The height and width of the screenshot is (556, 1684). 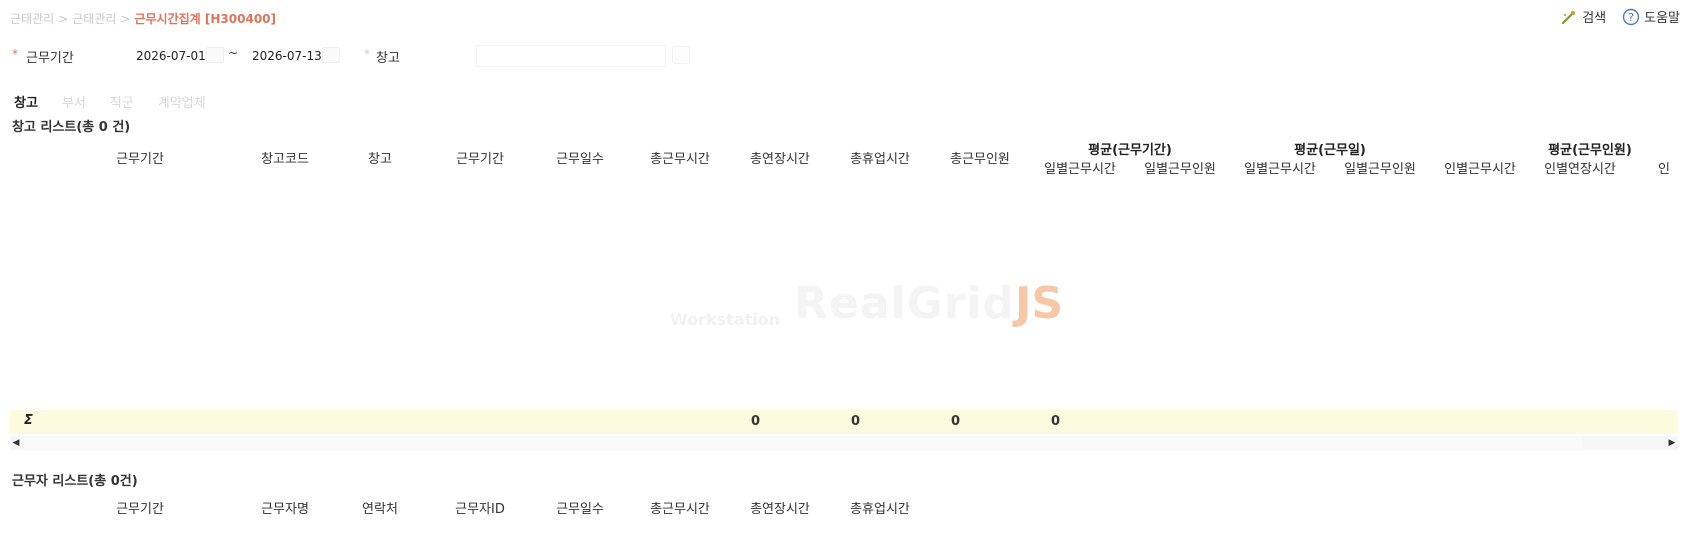 What do you see at coordinates (285, 157) in the screenshot?
I see `column-header: 창고코드` at bounding box center [285, 157].